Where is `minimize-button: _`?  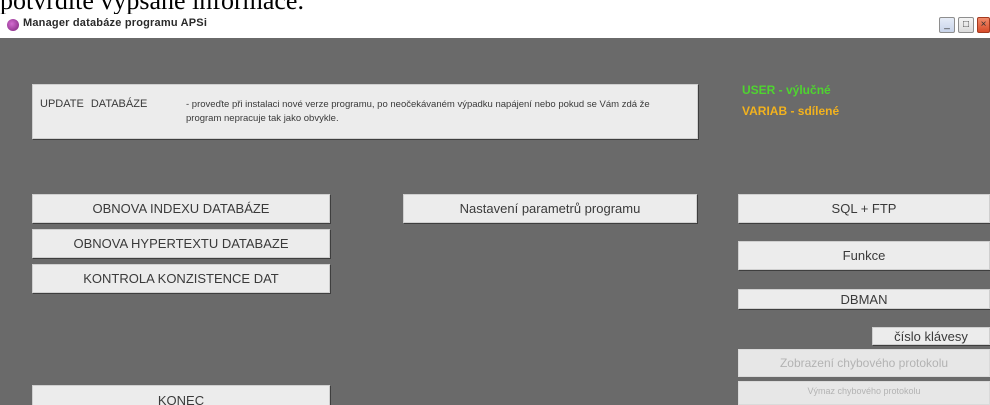 minimize-button: _ is located at coordinates (947, 25).